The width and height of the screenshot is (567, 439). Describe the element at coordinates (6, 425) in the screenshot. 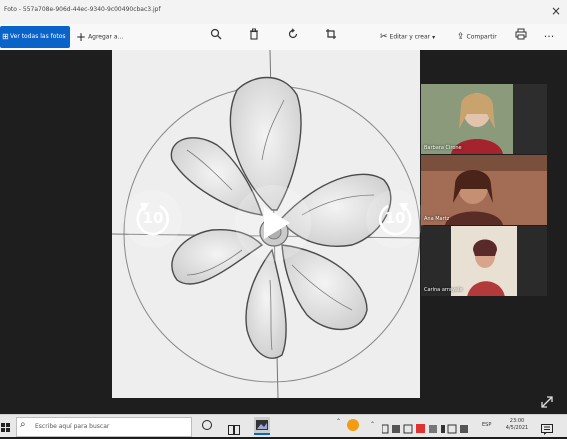

I see `start-button` at that location.